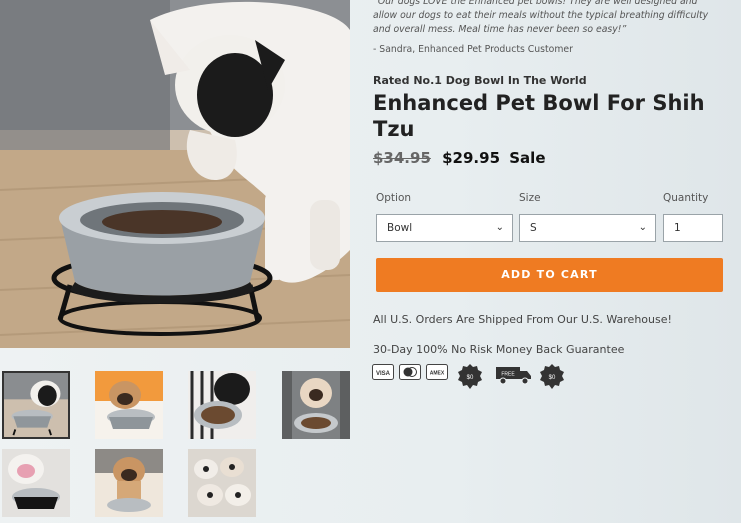  Describe the element at coordinates (508, 375) in the screenshot. I see `truck-text: FREE` at that location.